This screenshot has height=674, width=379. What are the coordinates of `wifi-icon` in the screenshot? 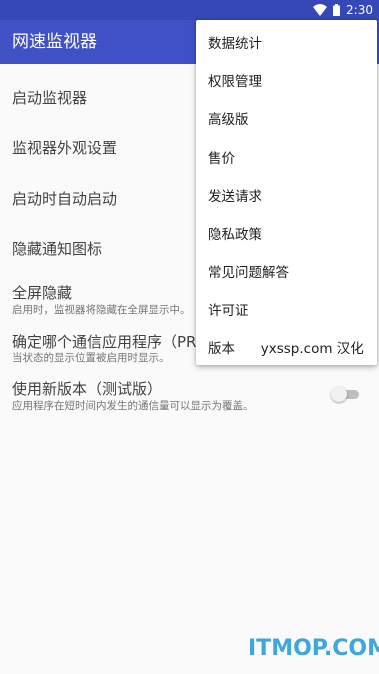 It's located at (320, 10).